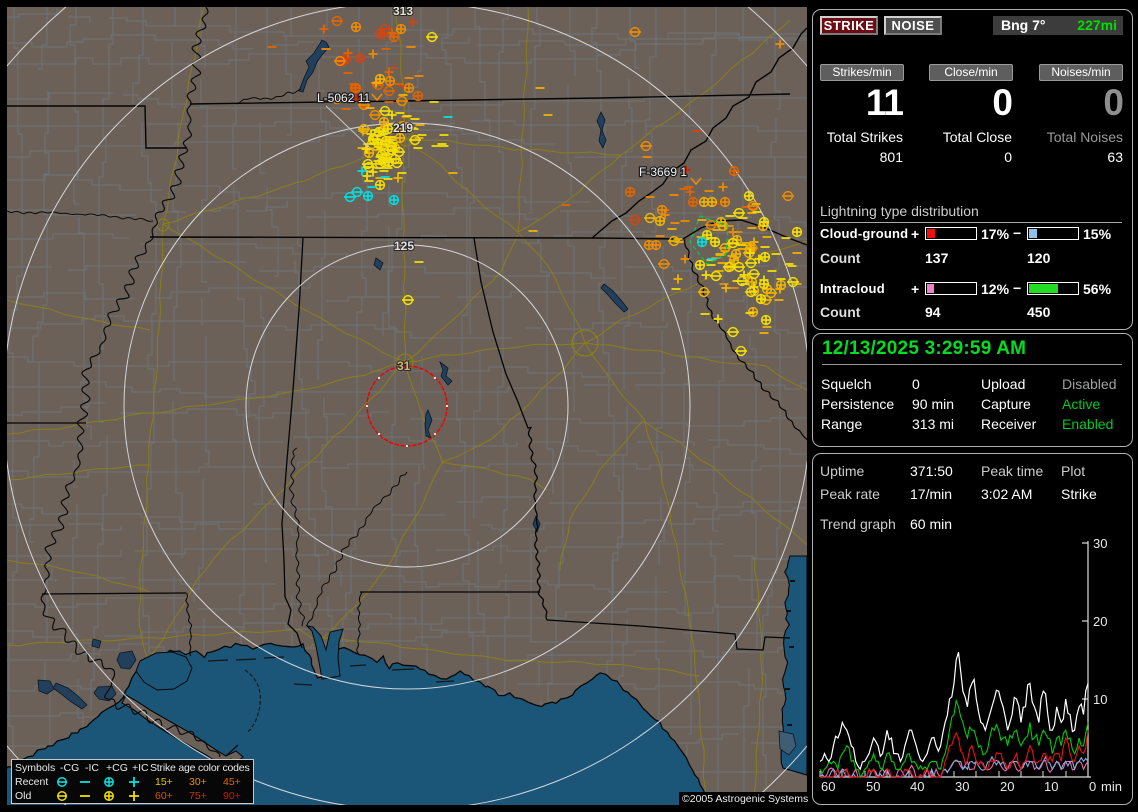  Describe the element at coordinates (1092, 786) in the screenshot. I see `svg-text: 0` at that location.